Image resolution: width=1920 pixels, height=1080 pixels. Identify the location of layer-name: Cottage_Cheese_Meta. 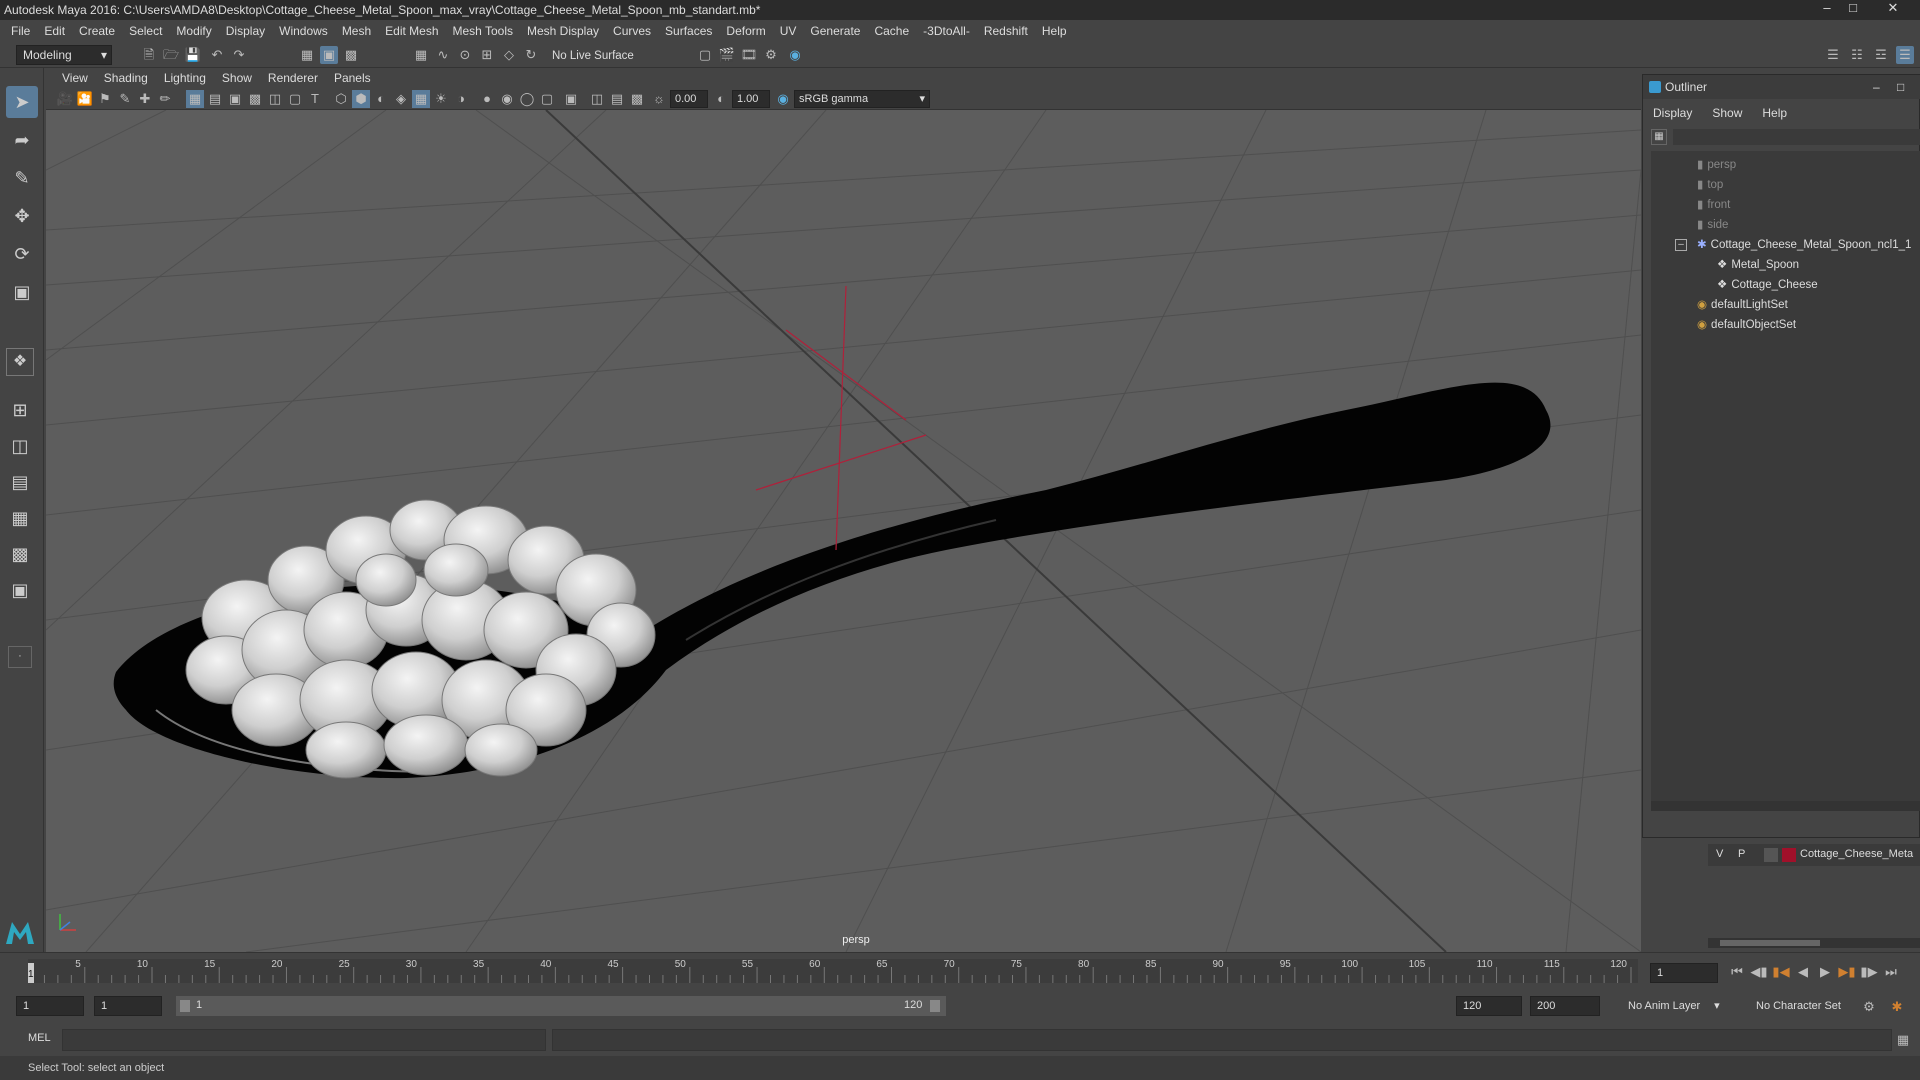
(1856, 854).